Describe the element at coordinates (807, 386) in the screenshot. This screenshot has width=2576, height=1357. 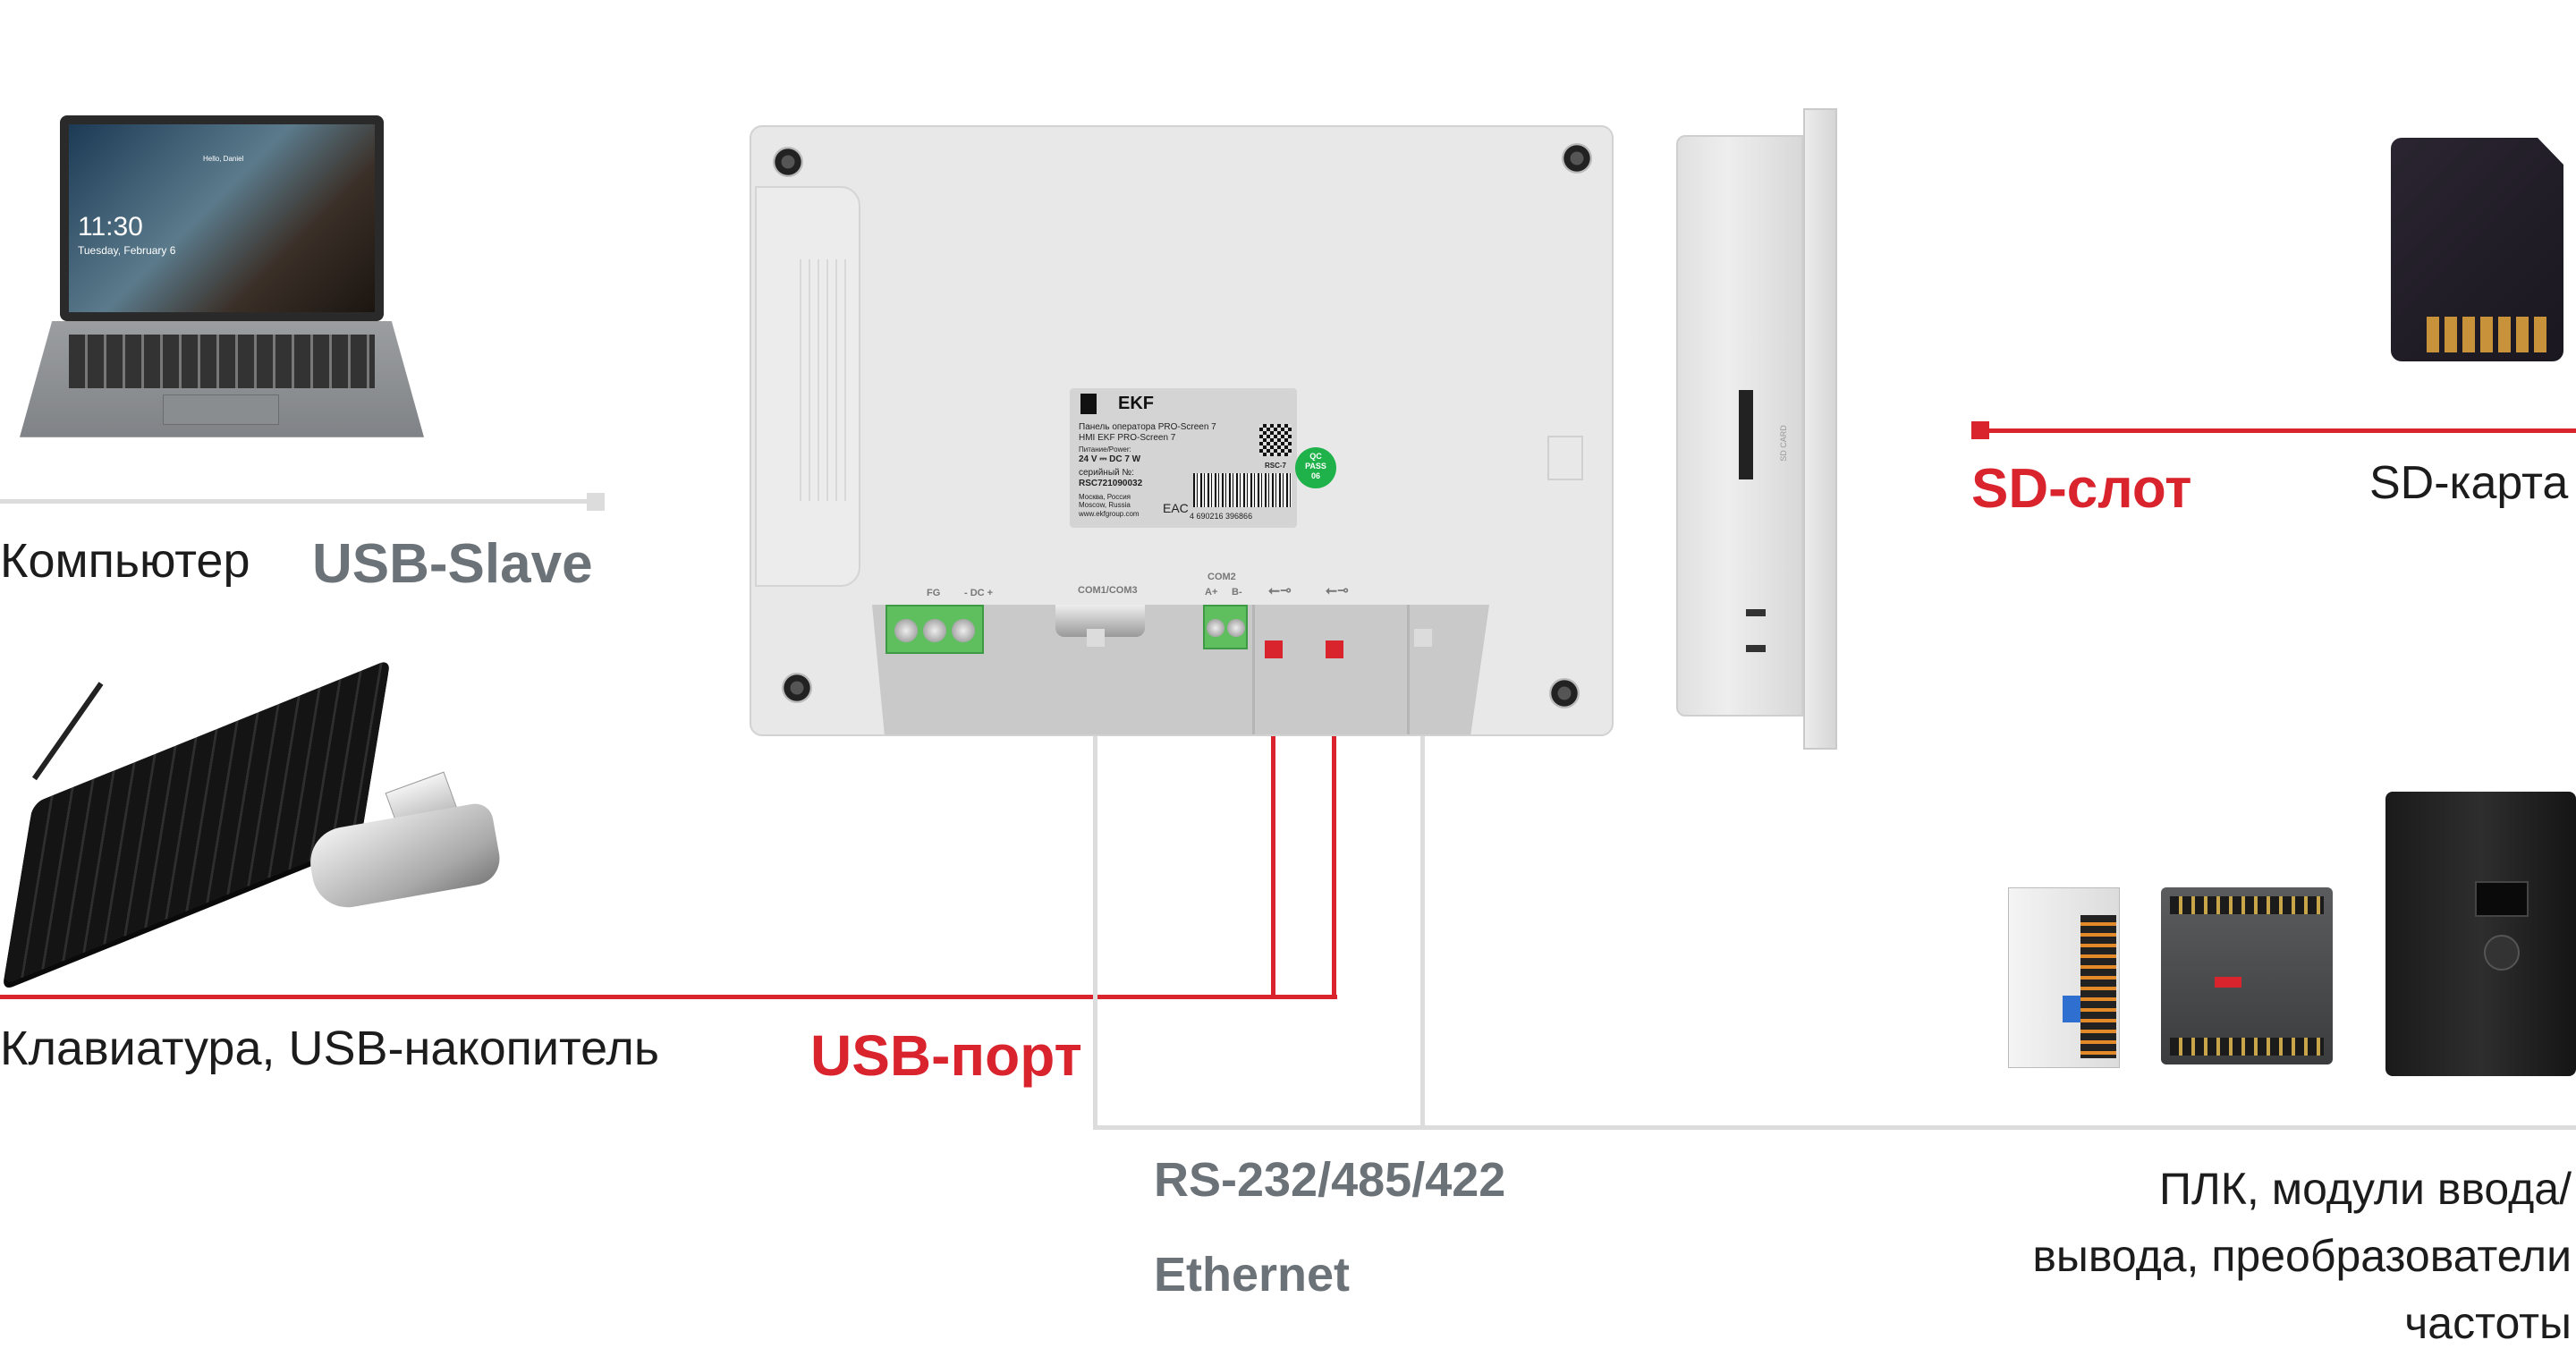
I see `battery-cover` at that location.